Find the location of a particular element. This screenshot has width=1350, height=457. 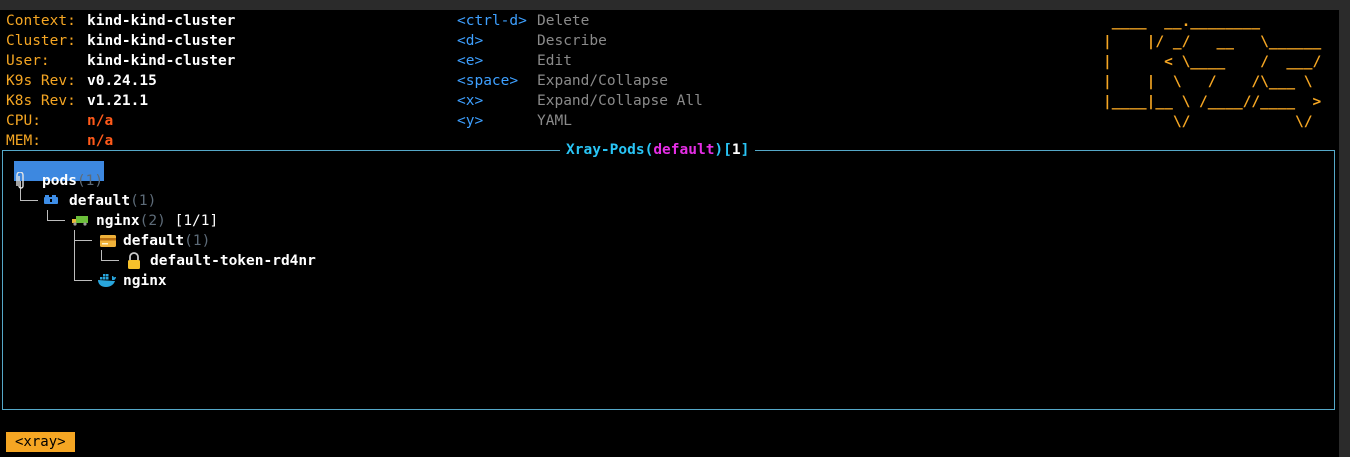

info-k9s-rev-value: v0.24.15 is located at coordinates (122, 81).